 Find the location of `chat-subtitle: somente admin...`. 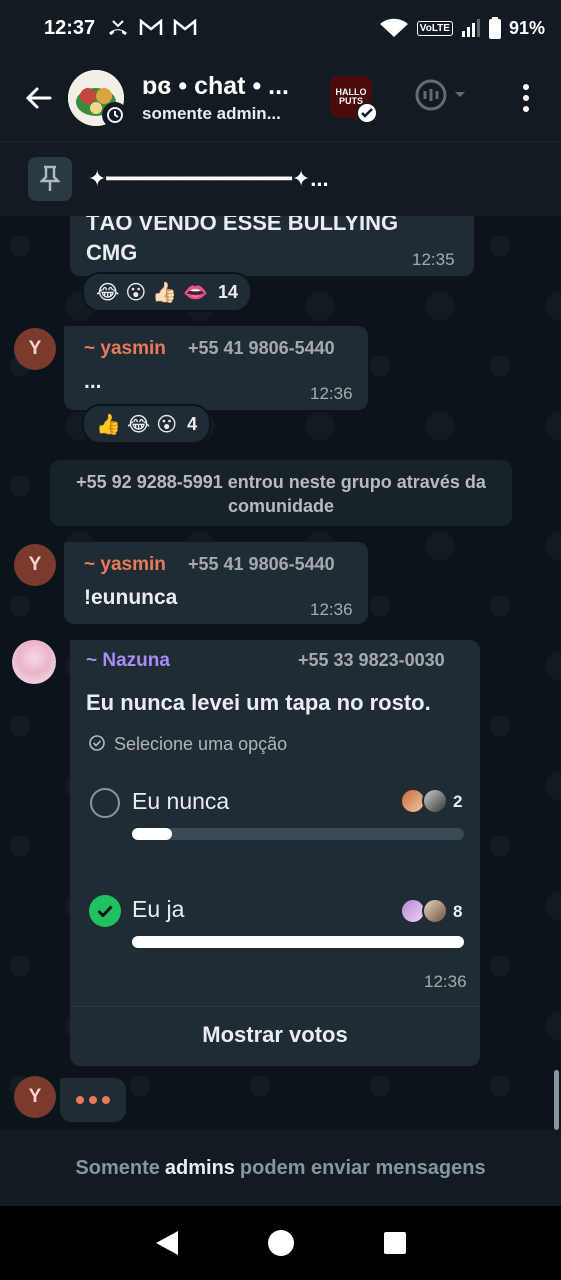

chat-subtitle: somente admin... is located at coordinates (211, 113).